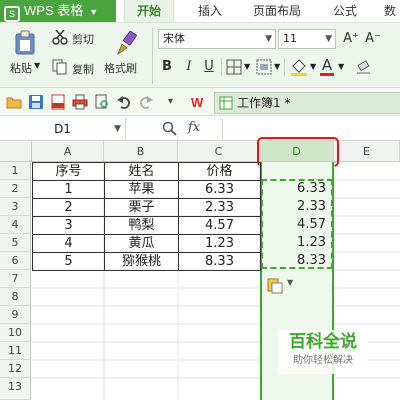 The image size is (400, 400). Describe the element at coordinates (36, 102) in the screenshot. I see `save-icon` at that location.